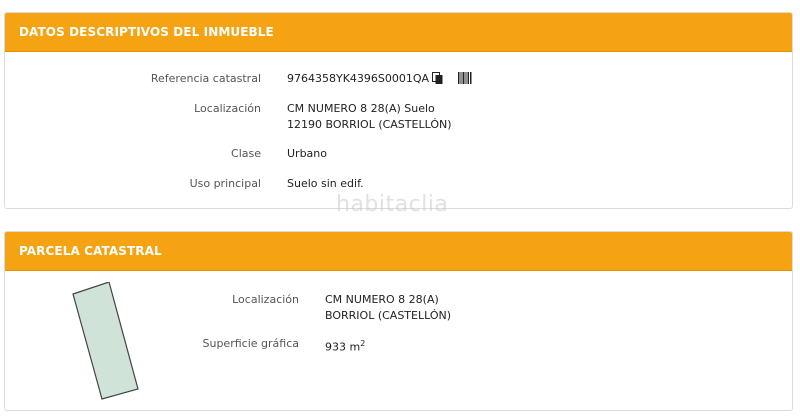 The width and height of the screenshot is (800, 416). Describe the element at coordinates (205, 78) in the screenshot. I see `referencia-label: Referencia catastral` at that location.